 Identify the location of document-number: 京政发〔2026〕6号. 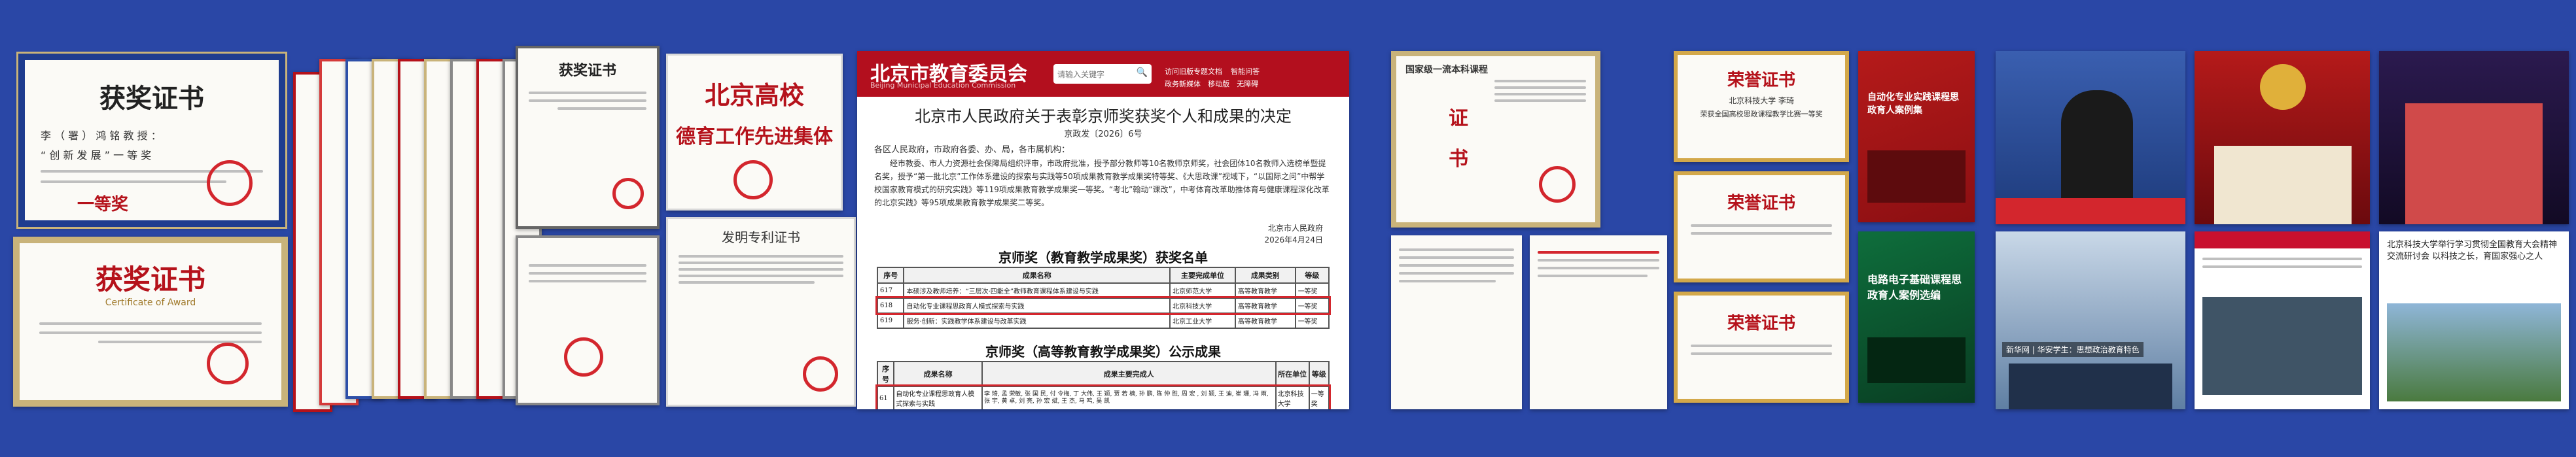
(1103, 134).